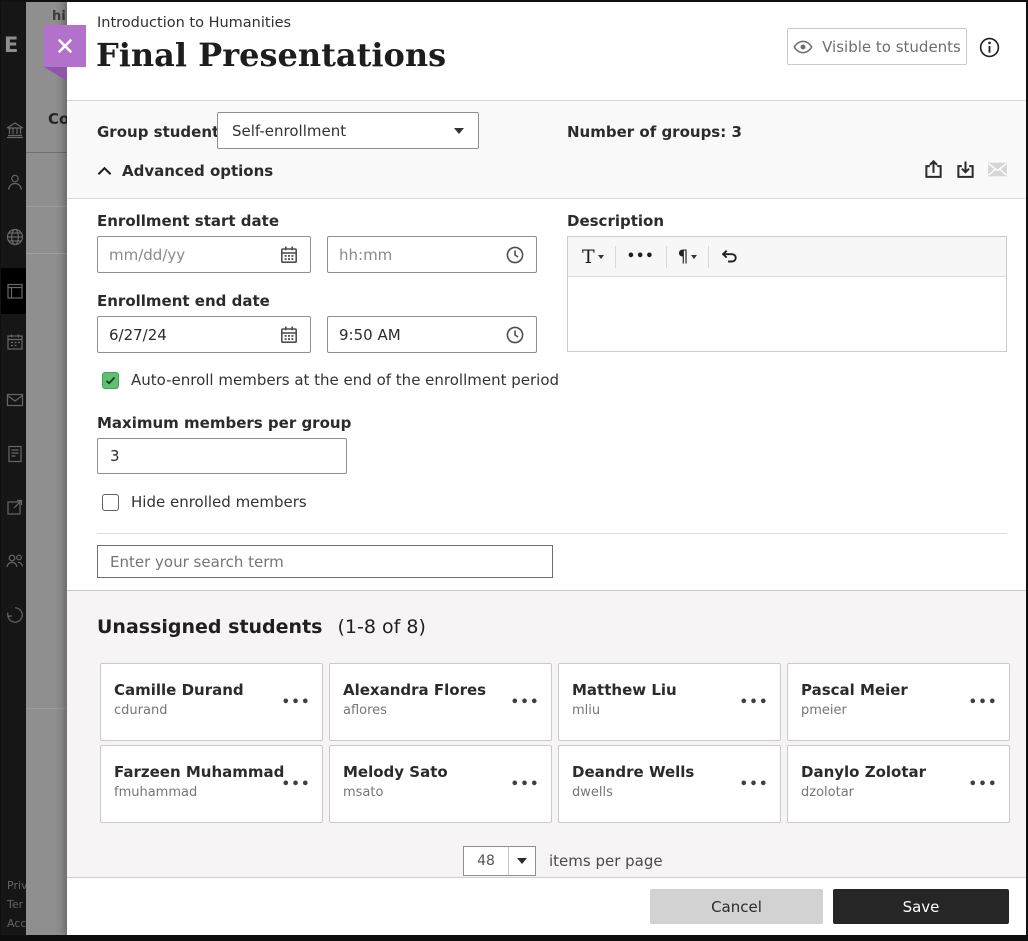 The width and height of the screenshot is (1028, 941). What do you see at coordinates (348, 130) in the screenshot?
I see `group-students-select: Self-enrollment` at bounding box center [348, 130].